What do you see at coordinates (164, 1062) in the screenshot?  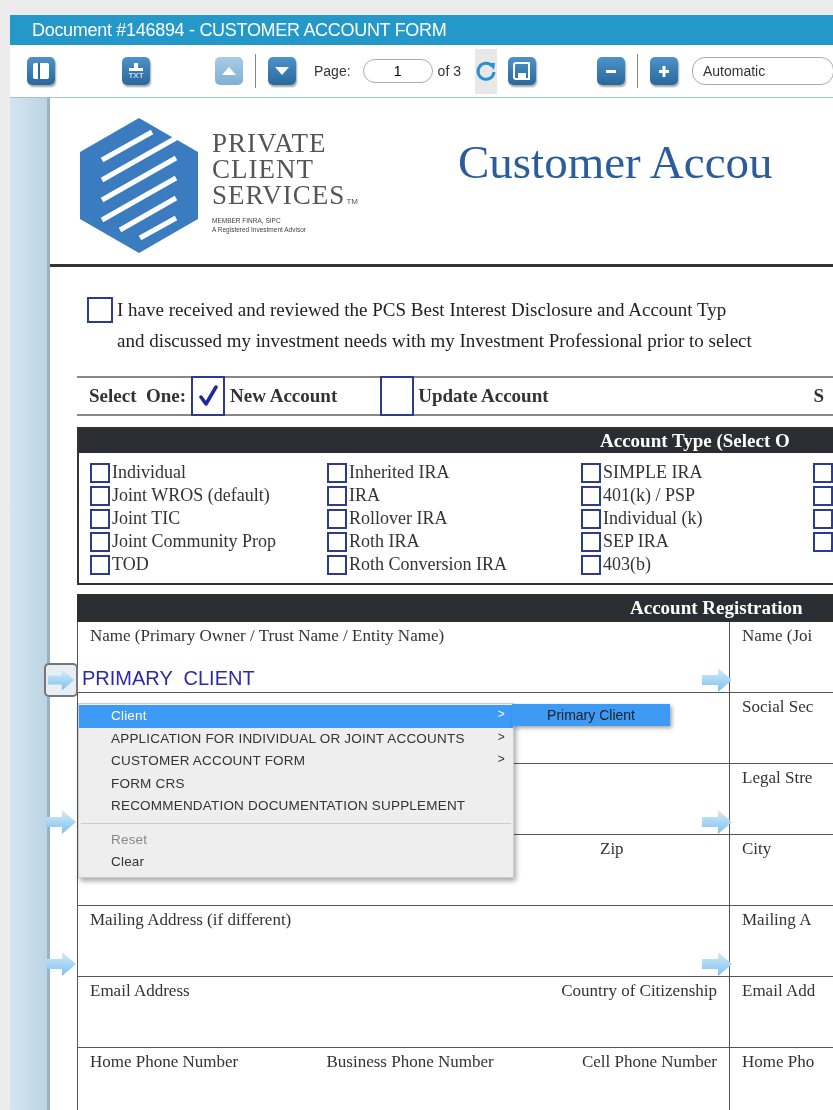 I see `field-label: Home Phone Number` at bounding box center [164, 1062].